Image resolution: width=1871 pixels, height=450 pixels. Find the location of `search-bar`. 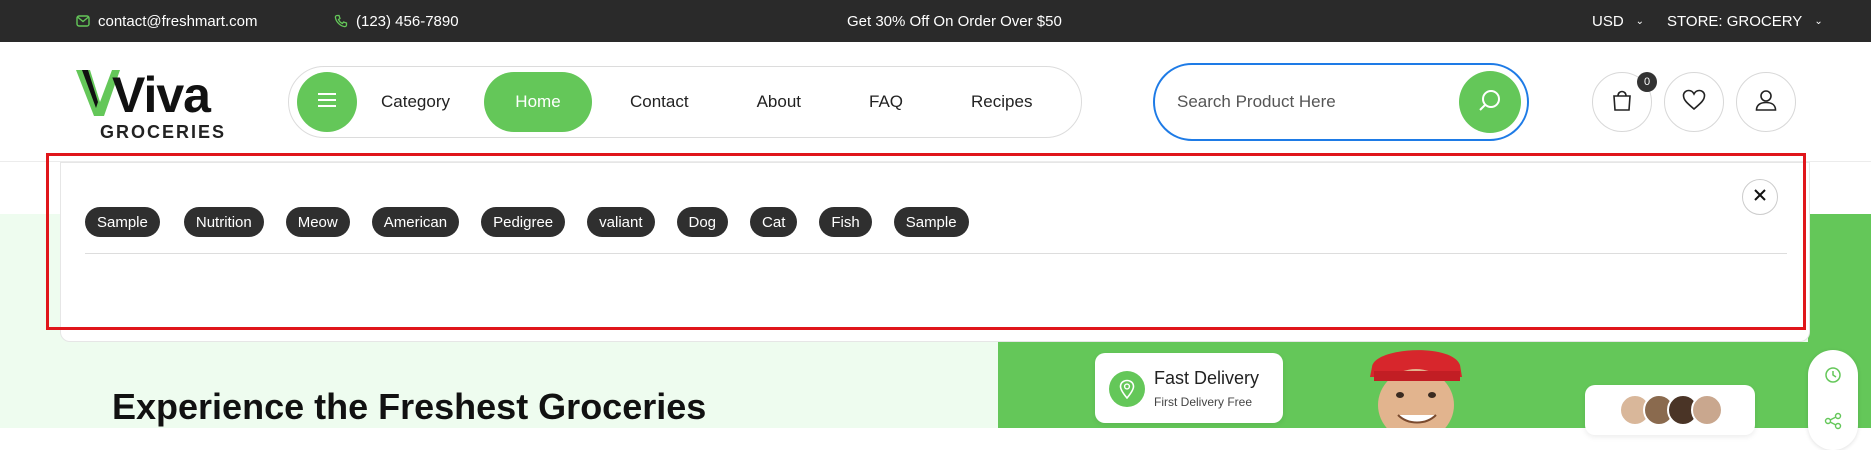

search-bar is located at coordinates (1341, 102).